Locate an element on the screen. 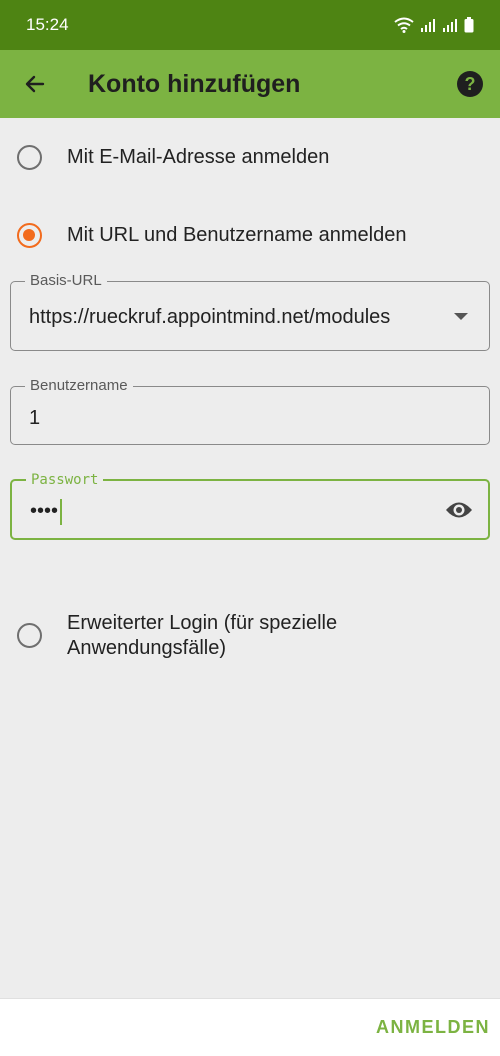  signal-icon is located at coordinates (428, 25).